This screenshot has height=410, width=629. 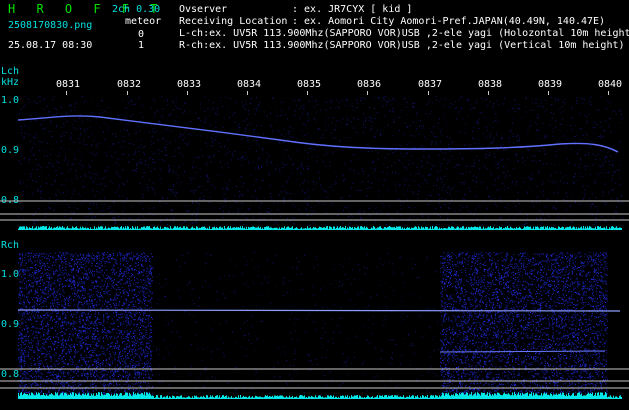 What do you see at coordinates (522, 351) in the screenshot?
I see `rch-secondary-trace` at bounding box center [522, 351].